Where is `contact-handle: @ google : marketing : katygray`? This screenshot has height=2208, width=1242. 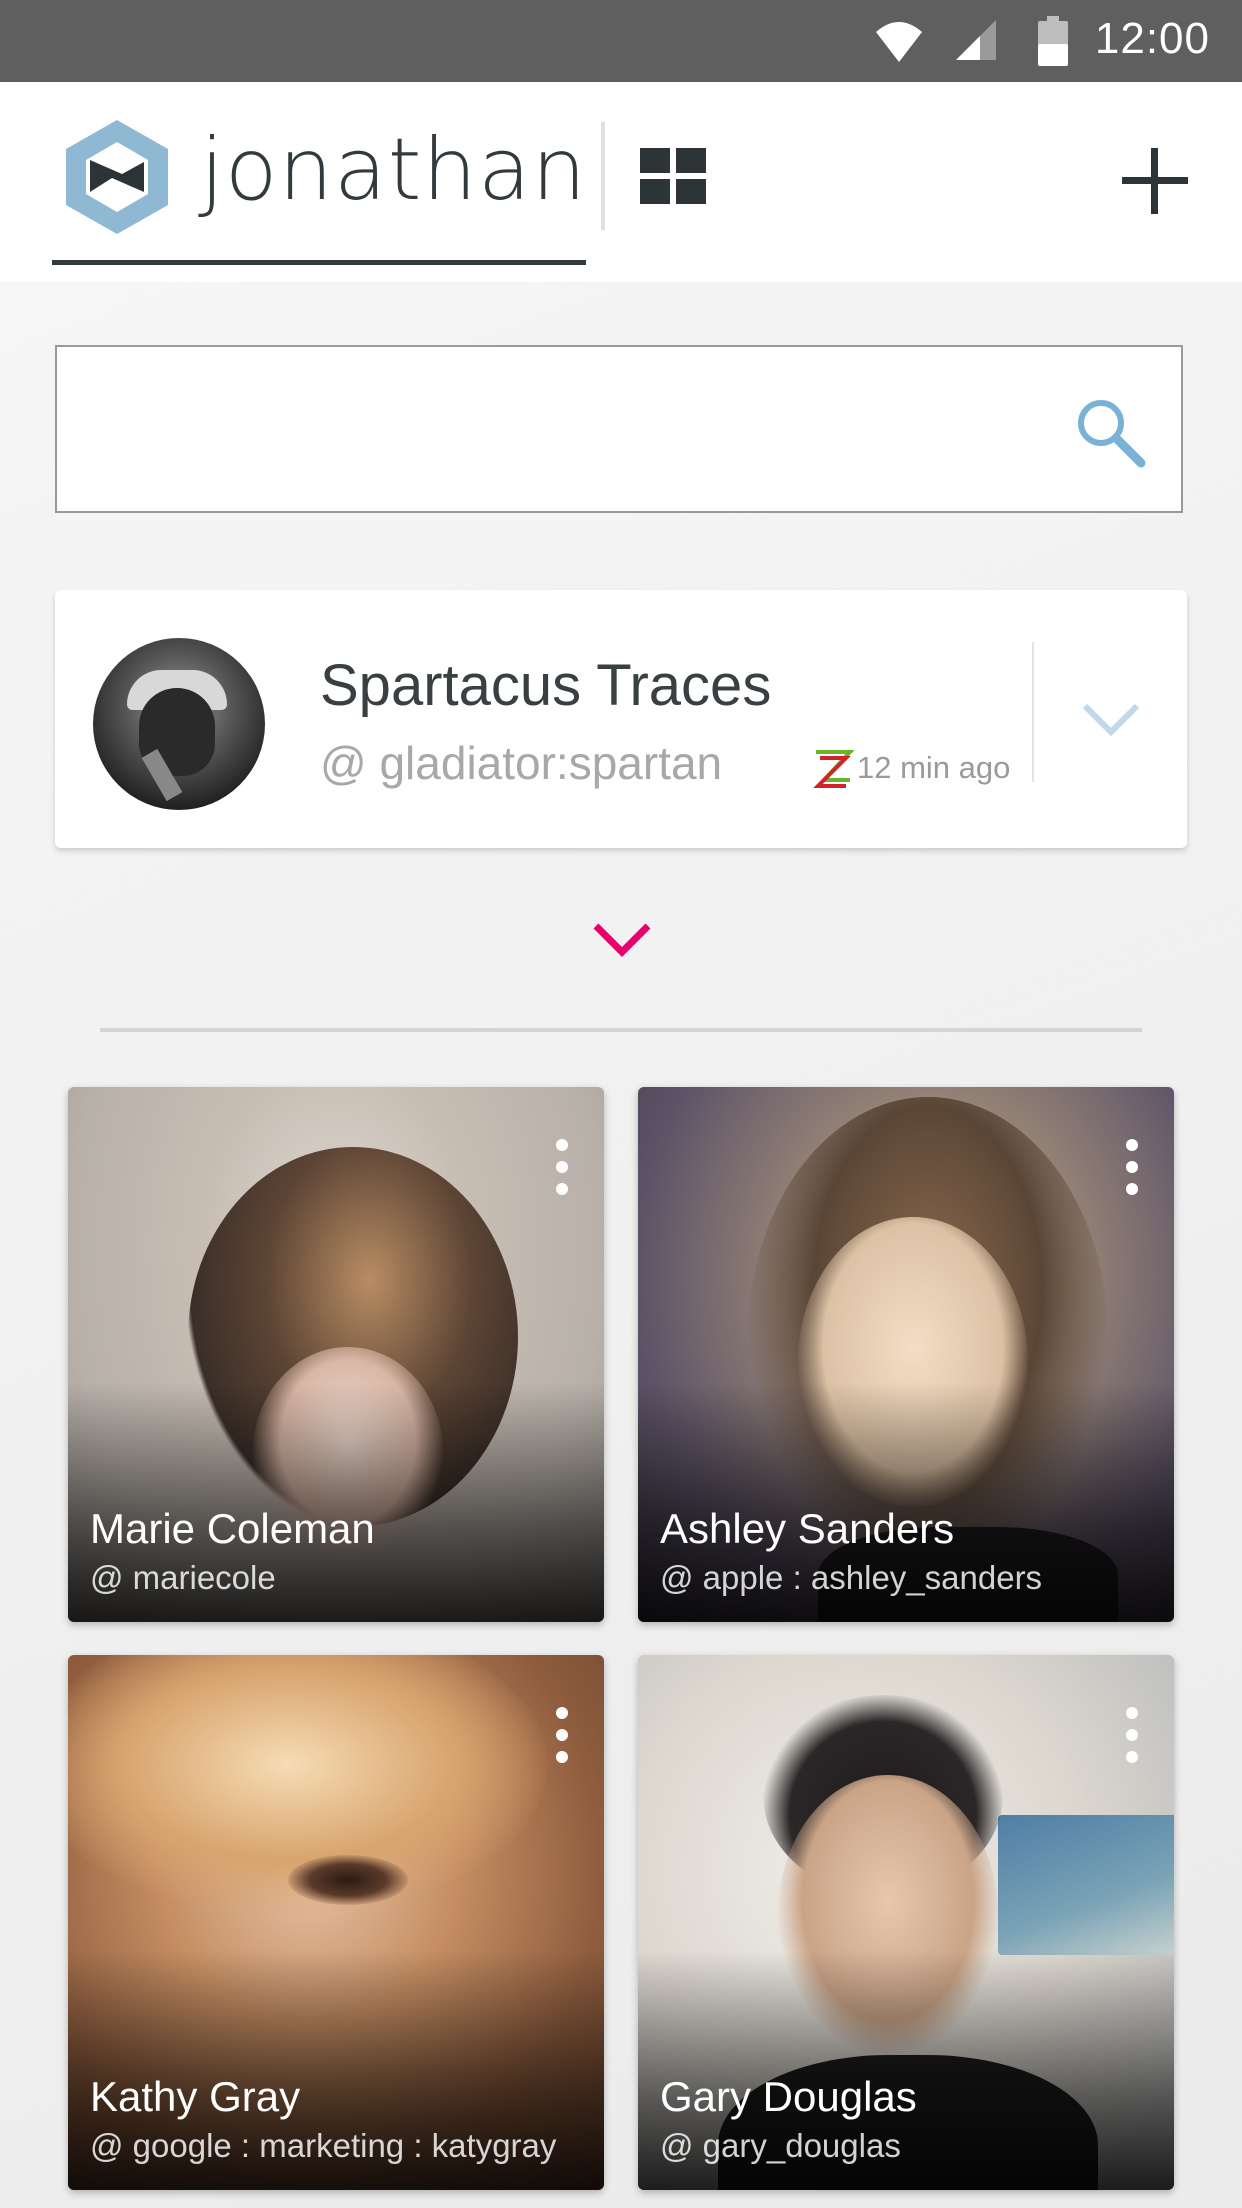 contact-handle: @ google : marketing : katygray is located at coordinates (323, 2145).